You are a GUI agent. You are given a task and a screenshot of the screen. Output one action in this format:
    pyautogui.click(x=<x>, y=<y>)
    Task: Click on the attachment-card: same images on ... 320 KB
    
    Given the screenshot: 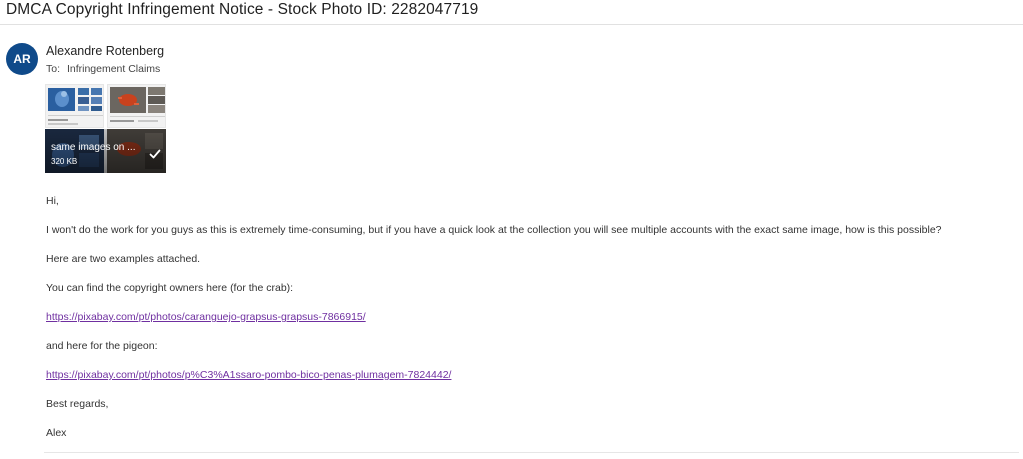 What is the action you would take?
    pyautogui.click(x=105, y=128)
    